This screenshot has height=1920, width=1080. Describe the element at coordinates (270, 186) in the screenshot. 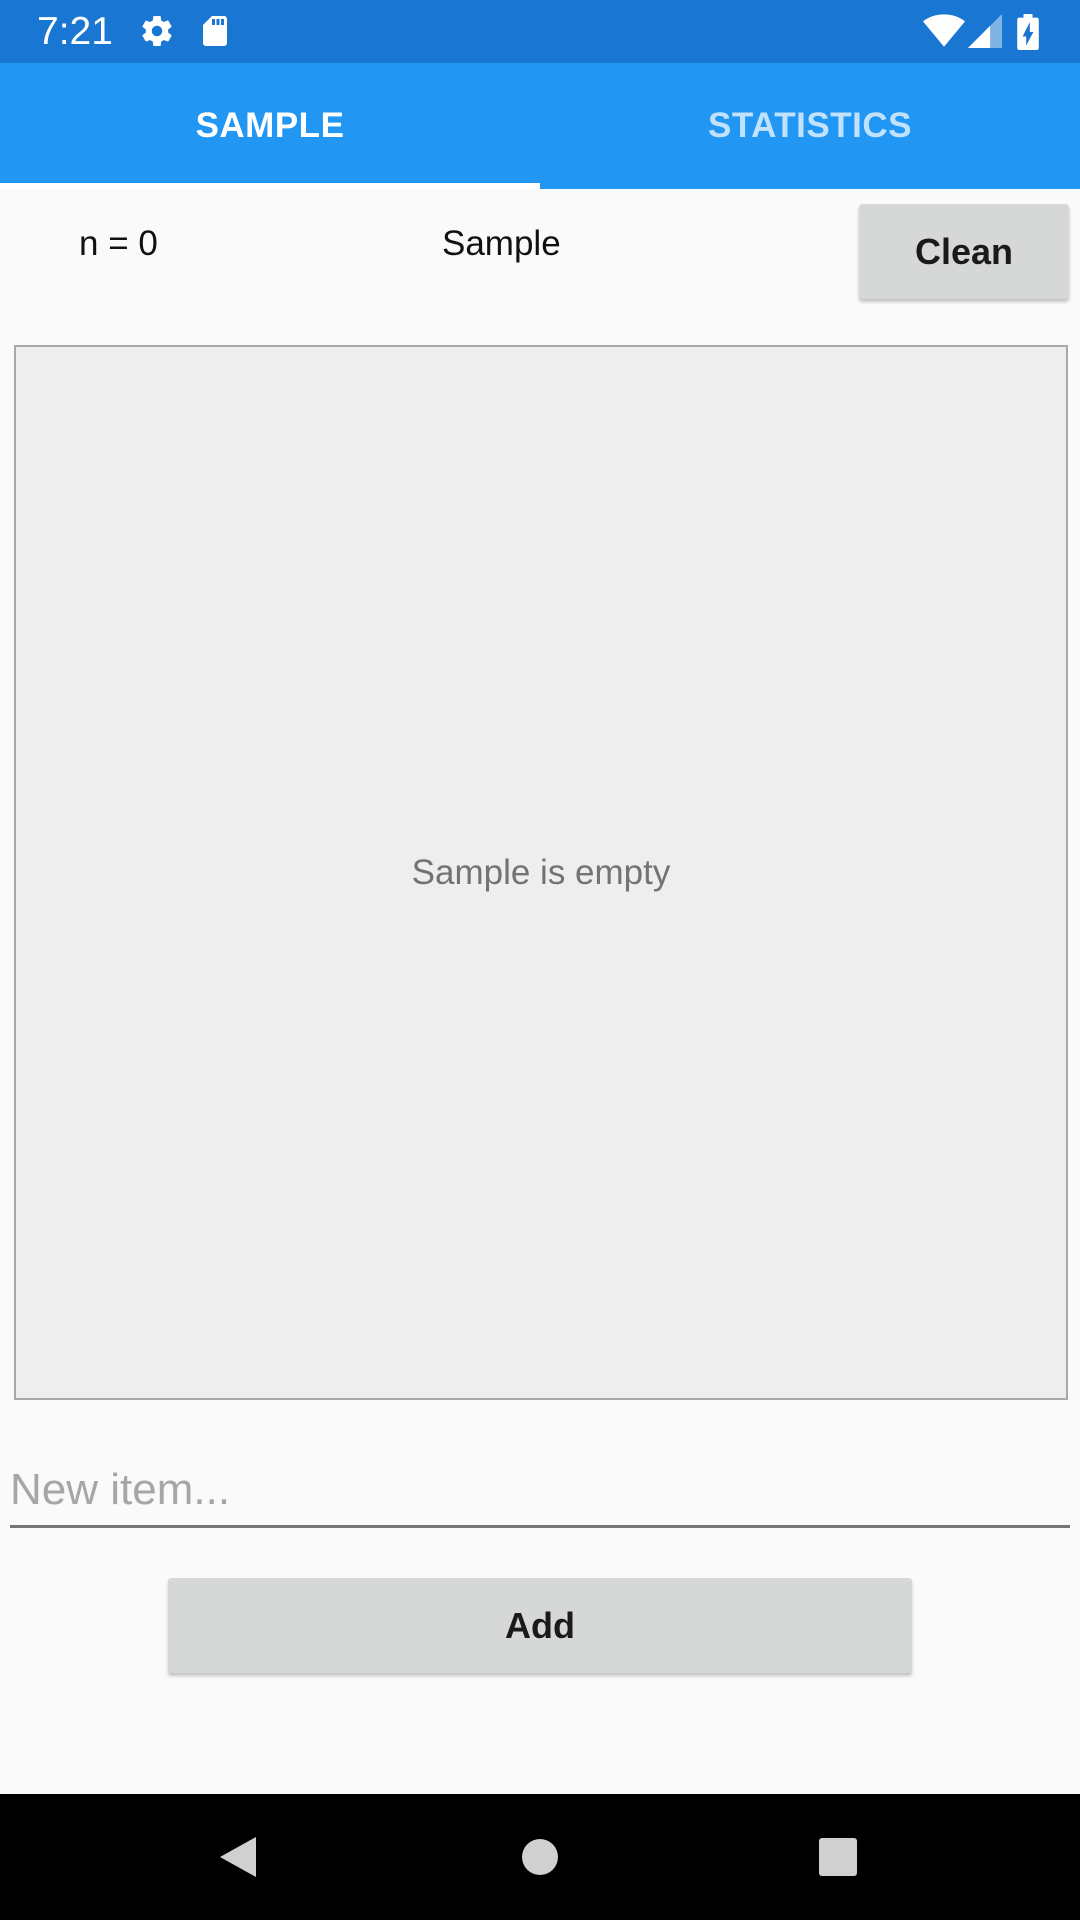

I see `tab-indicator` at that location.